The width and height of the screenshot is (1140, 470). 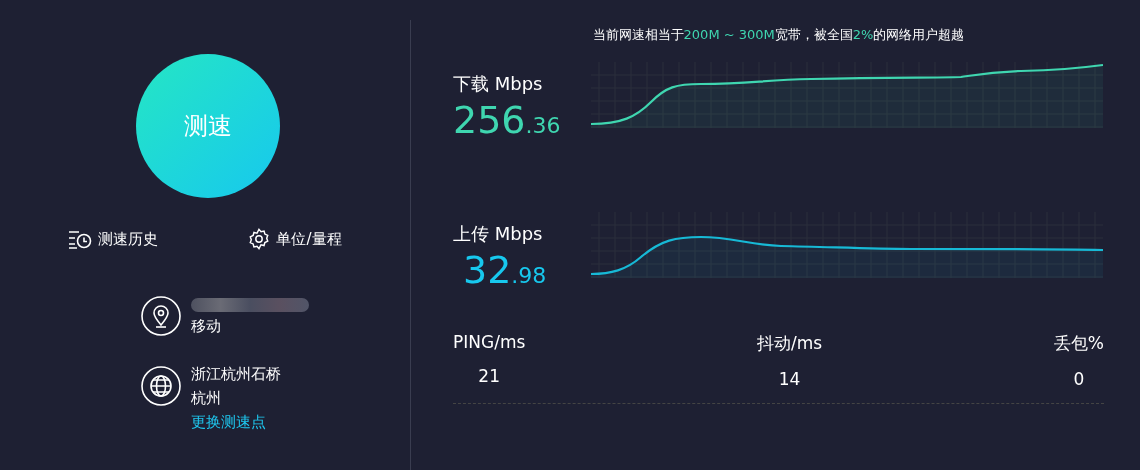 I want to click on server-location: 浙江杭州石桥, so click(x=236, y=374).